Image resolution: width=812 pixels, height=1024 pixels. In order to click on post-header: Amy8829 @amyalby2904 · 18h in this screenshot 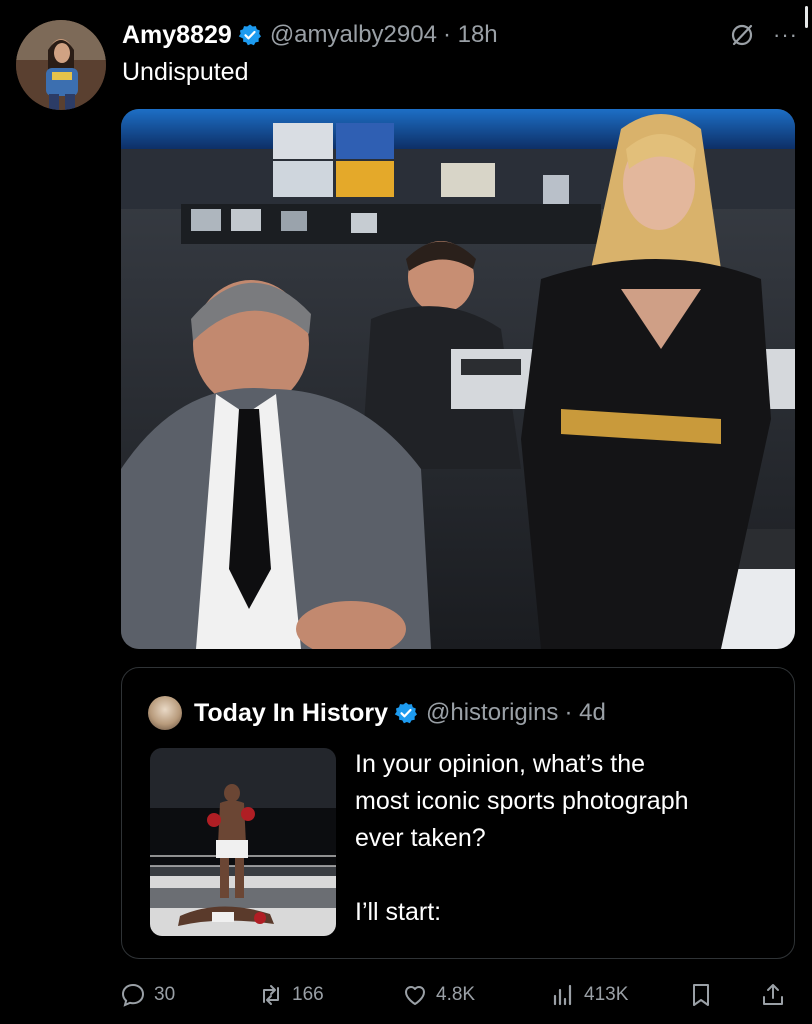, I will do `click(457, 35)`.